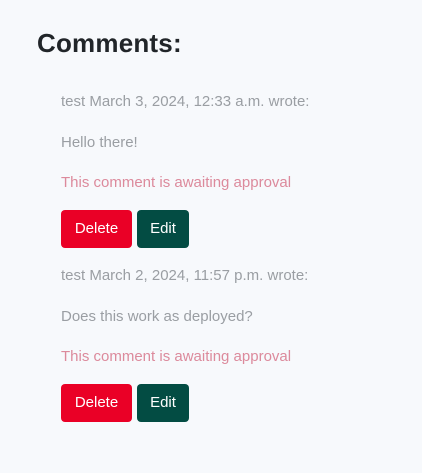 Image resolution: width=422 pixels, height=473 pixels. Describe the element at coordinates (109, 43) in the screenshot. I see `comments-heading: Comments:` at that location.